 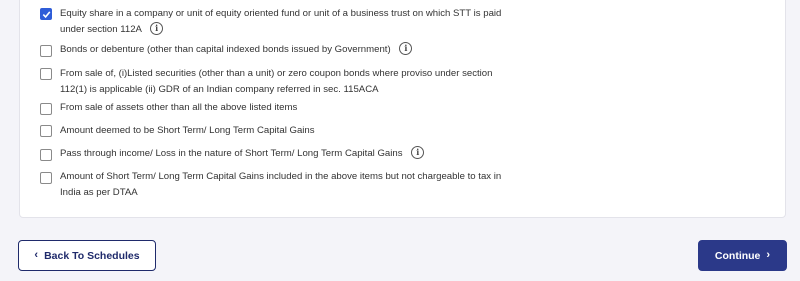 I want to click on checkbox-equity-share, so click(x=46, y=14).